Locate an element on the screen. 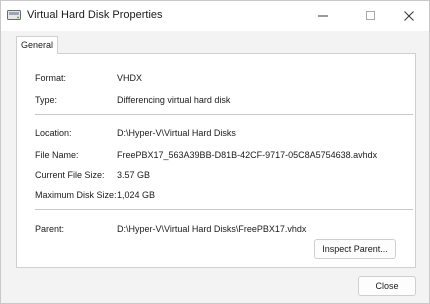  parent-label: Parent: is located at coordinates (50, 229).